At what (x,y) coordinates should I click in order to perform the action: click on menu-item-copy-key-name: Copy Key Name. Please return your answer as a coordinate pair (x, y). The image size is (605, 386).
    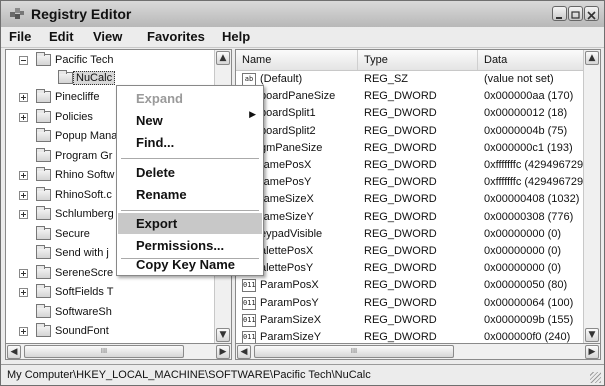
    Looking at the image, I should click on (190, 264).